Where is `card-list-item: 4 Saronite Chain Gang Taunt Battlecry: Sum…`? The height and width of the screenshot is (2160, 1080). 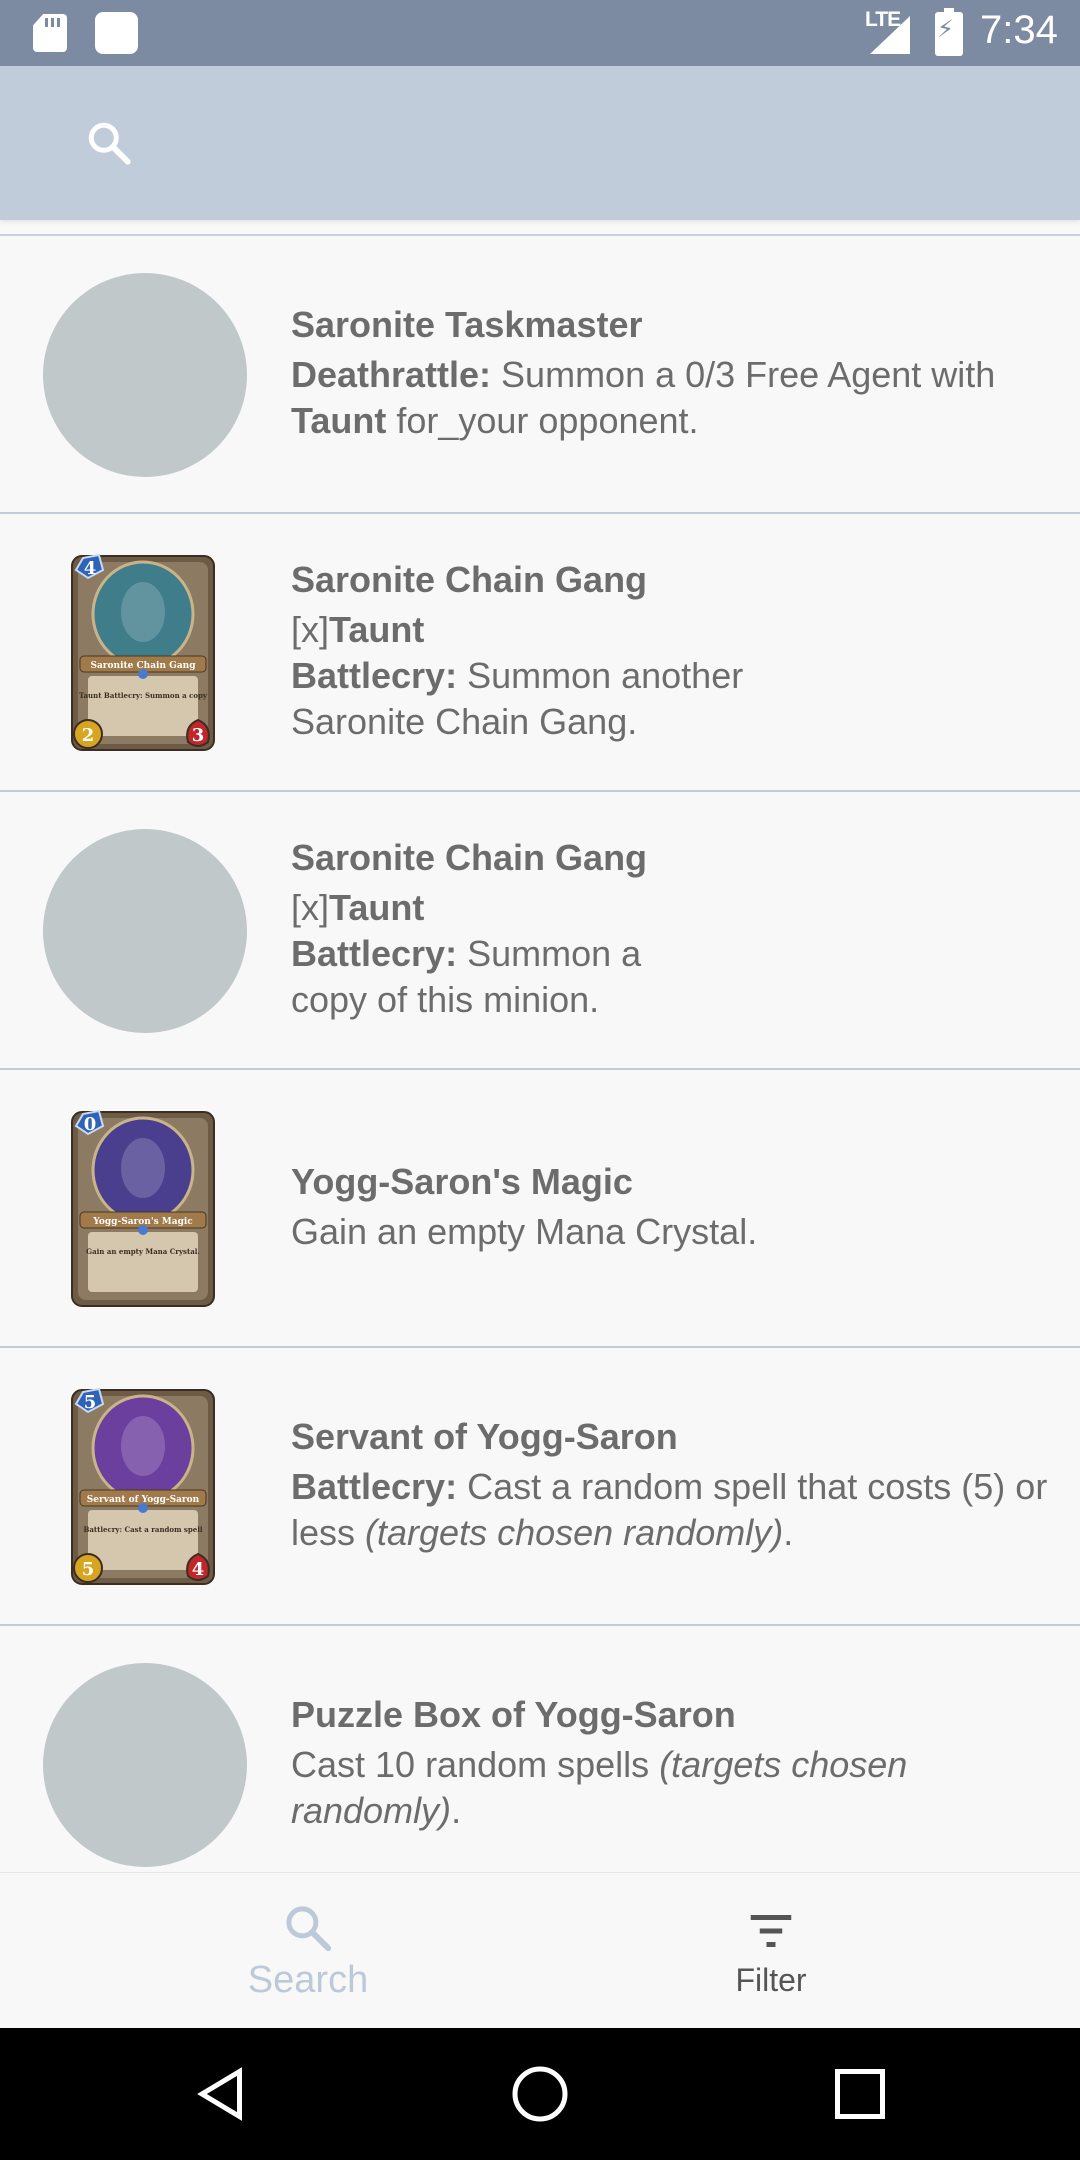
card-list-item: 4 Saronite Chain Gang Taunt Battlecry: Sum… is located at coordinates (540, 653).